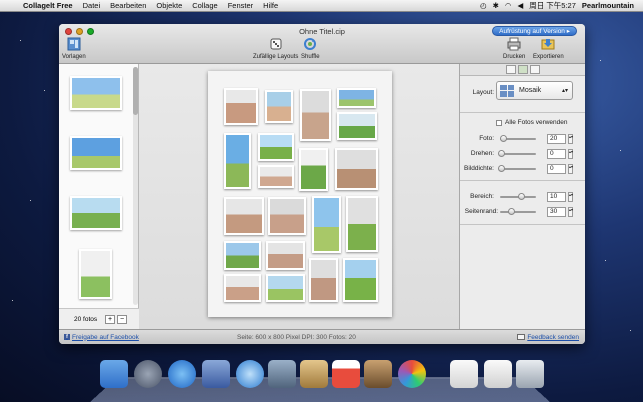 This screenshot has height=402, width=643. What do you see at coordinates (534, 90) in the screenshot?
I see `layout-select: Mosaik ▴▾` at bounding box center [534, 90].